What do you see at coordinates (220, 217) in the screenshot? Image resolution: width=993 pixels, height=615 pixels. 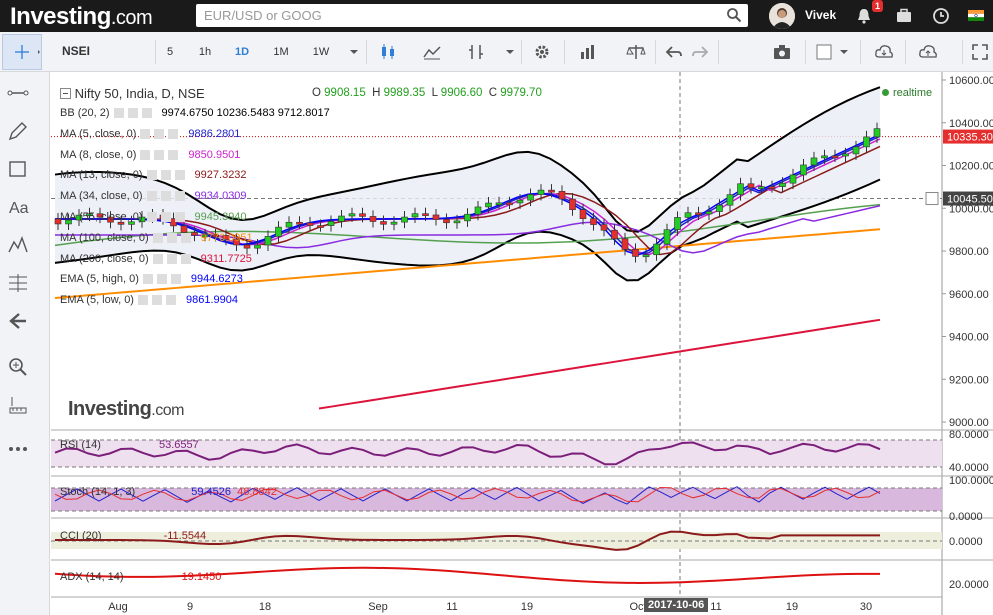 I see `indicator-value: 9945.3940` at bounding box center [220, 217].